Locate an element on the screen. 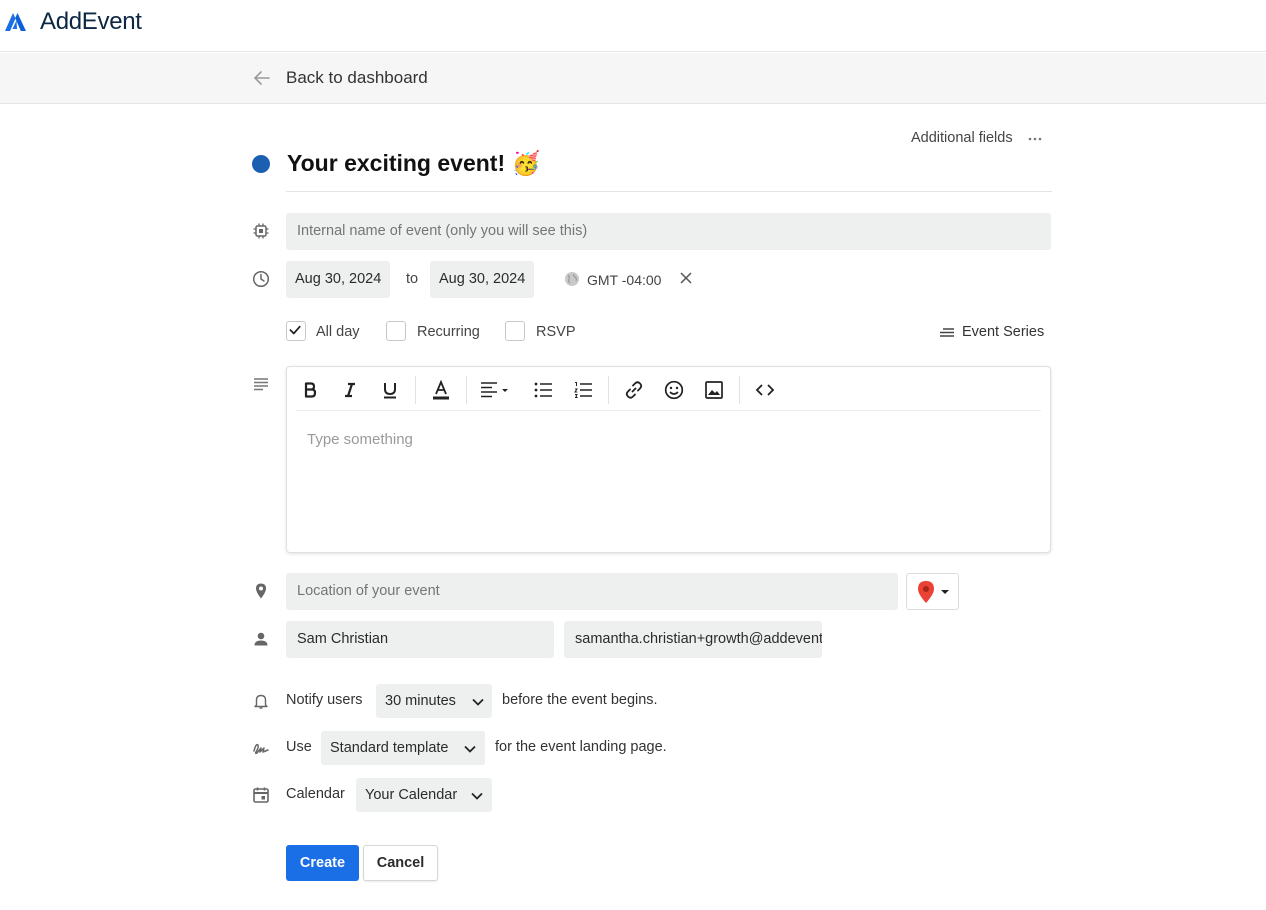 Image resolution: width=1266 pixels, height=910 pixels. notify-time-value: 30 minutes is located at coordinates (420, 701).